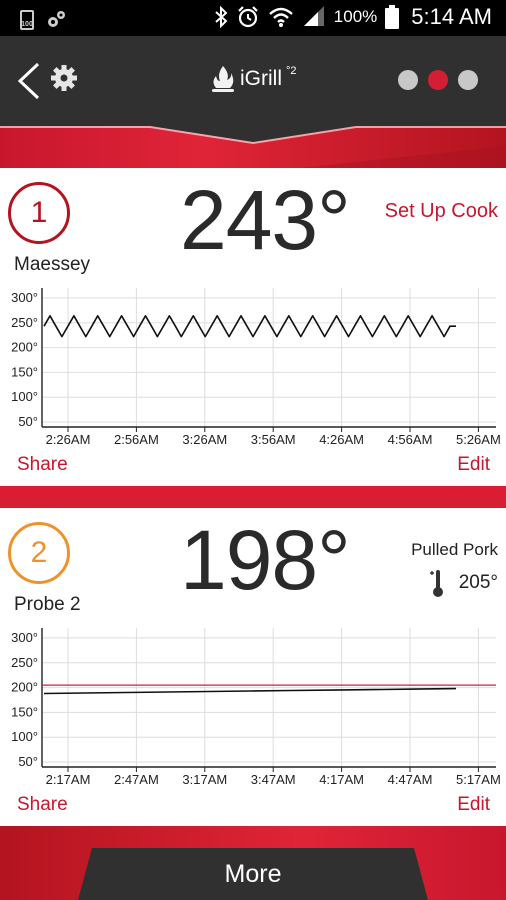  Describe the element at coordinates (341, 779) in the screenshot. I see `x-tick-label: 4:17AM` at that location.